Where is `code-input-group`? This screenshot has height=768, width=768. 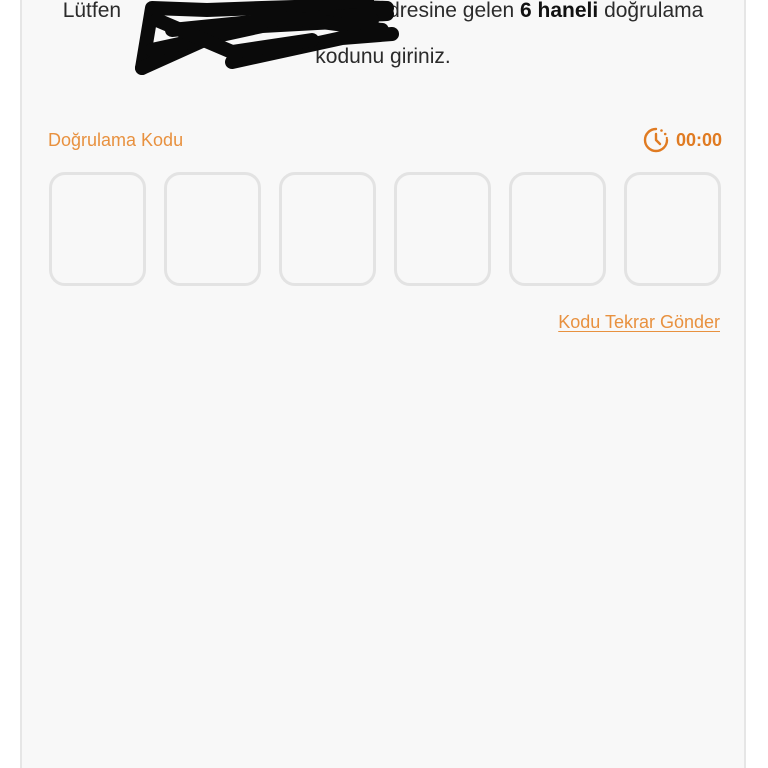
code-input-group is located at coordinates (385, 229).